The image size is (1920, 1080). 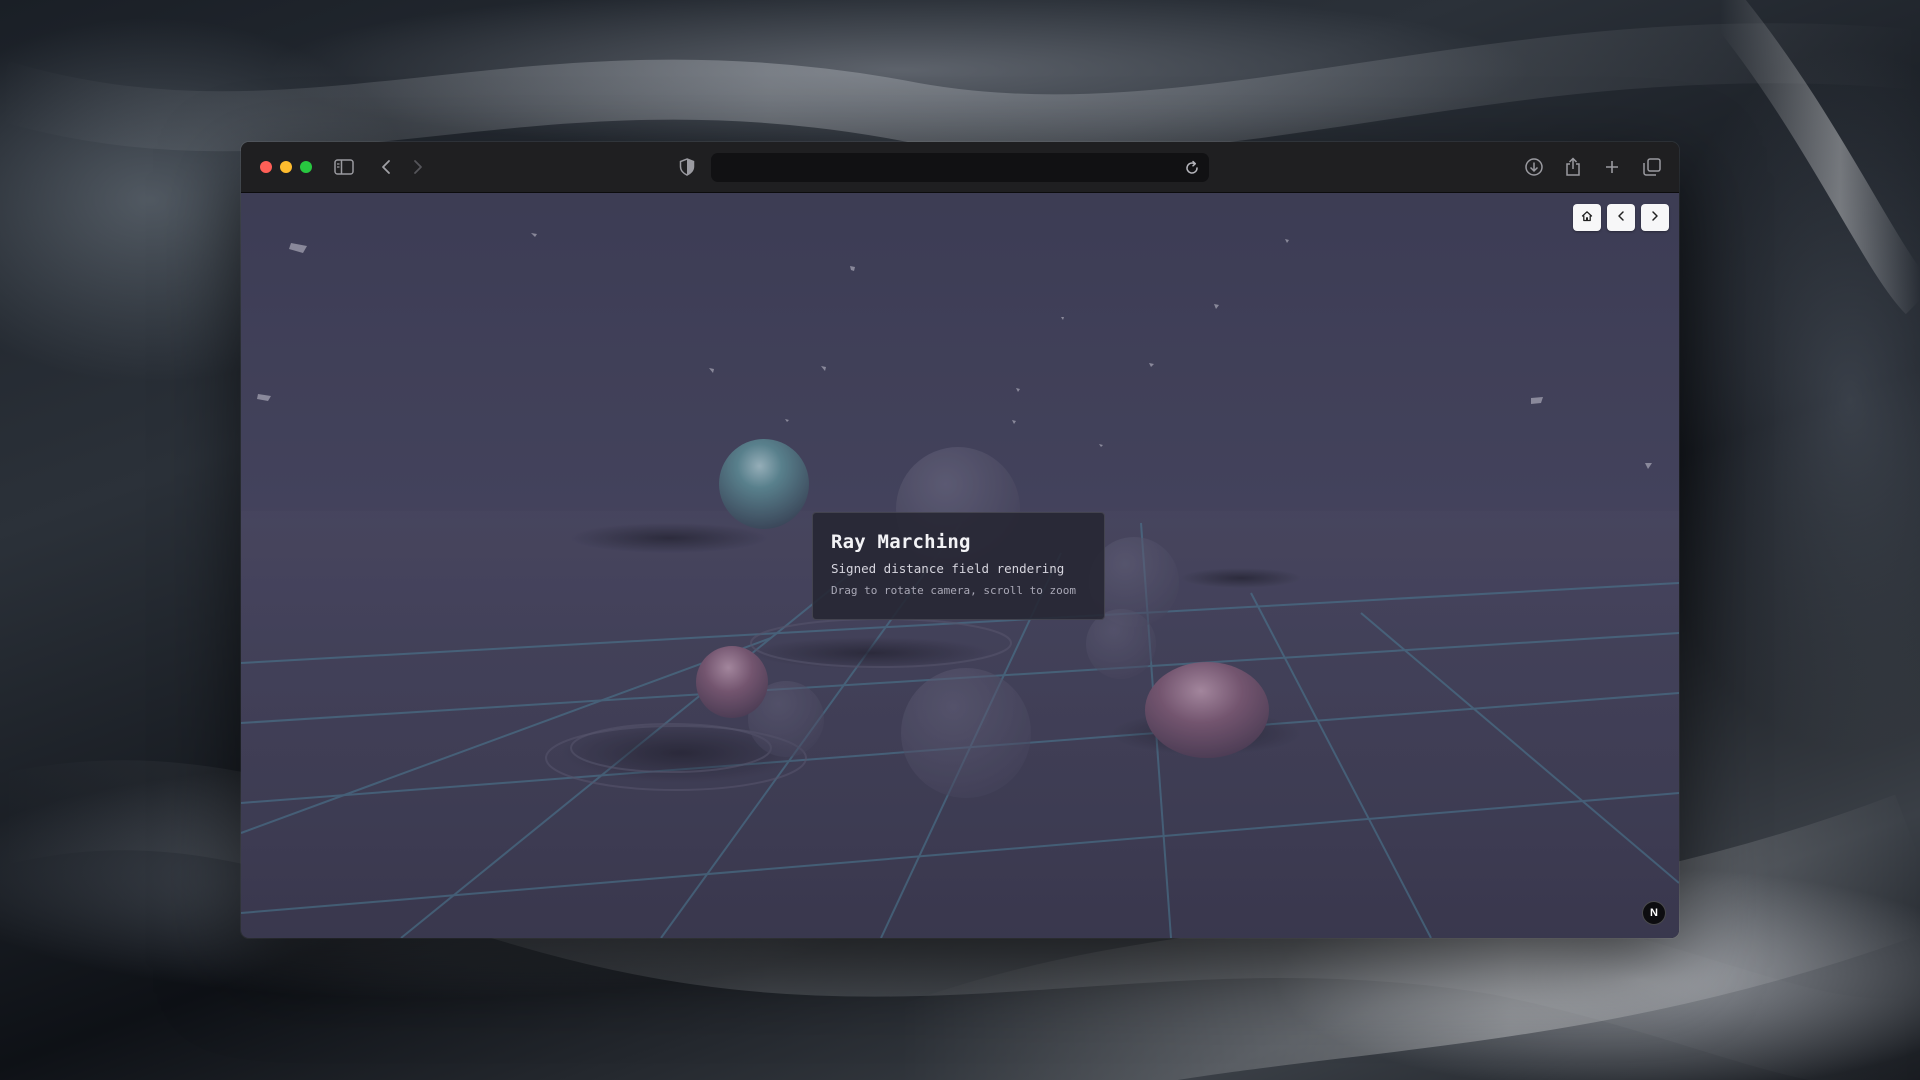 What do you see at coordinates (386, 167) in the screenshot?
I see `back-icon` at bounding box center [386, 167].